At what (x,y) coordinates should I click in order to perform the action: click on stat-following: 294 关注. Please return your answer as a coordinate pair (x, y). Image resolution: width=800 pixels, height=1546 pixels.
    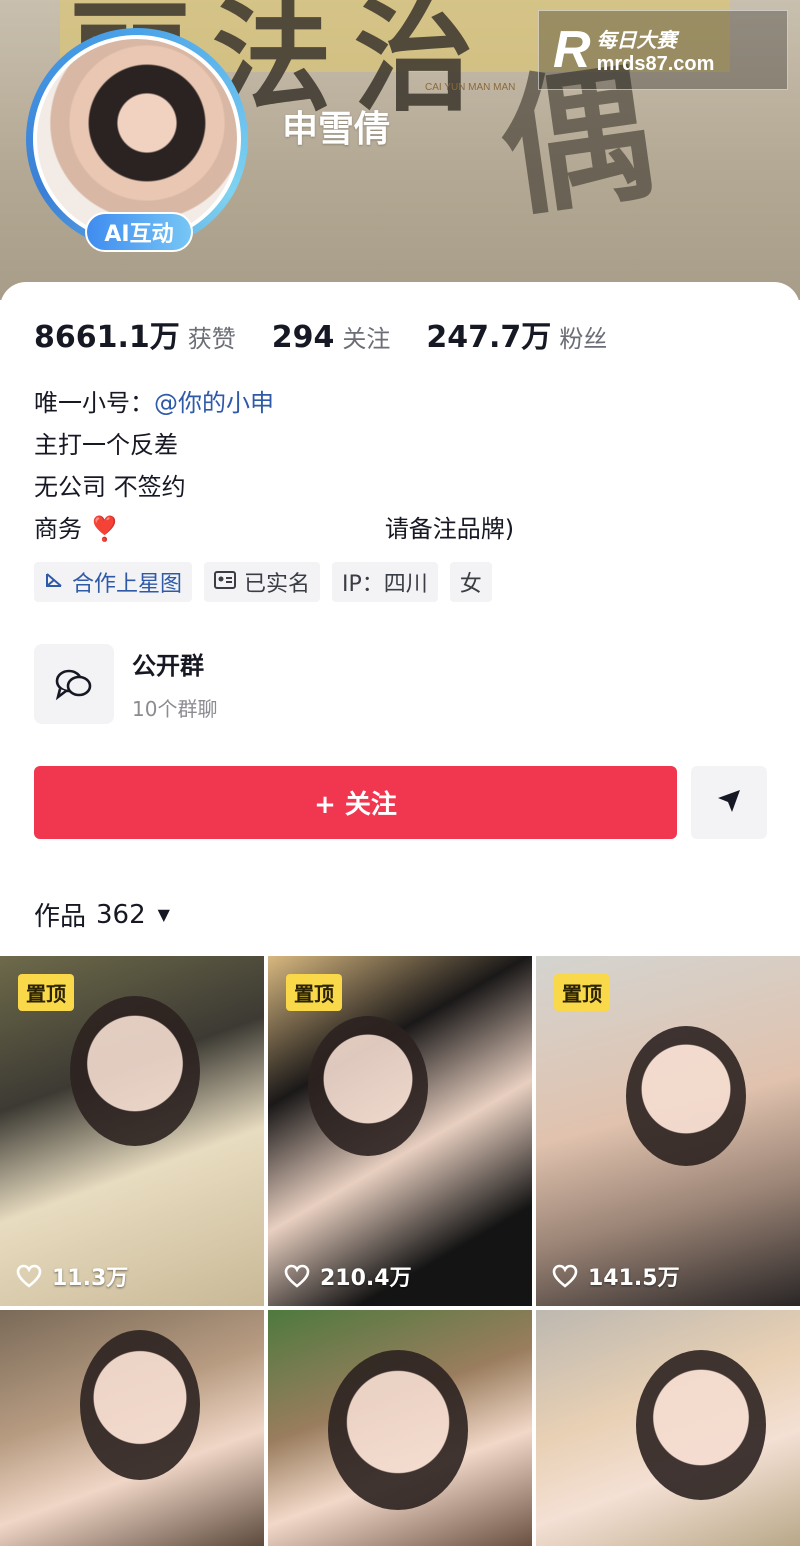
    Looking at the image, I should click on (331, 337).